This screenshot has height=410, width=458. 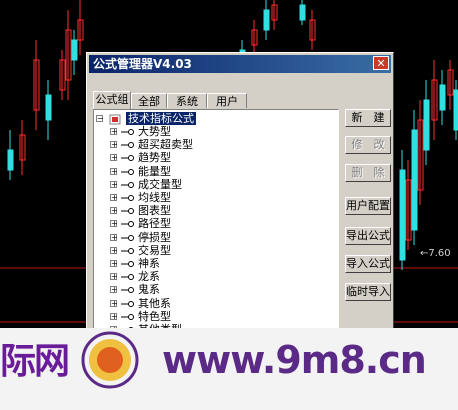 I want to click on temp-import-button: 临时导入, so click(x=368, y=292).